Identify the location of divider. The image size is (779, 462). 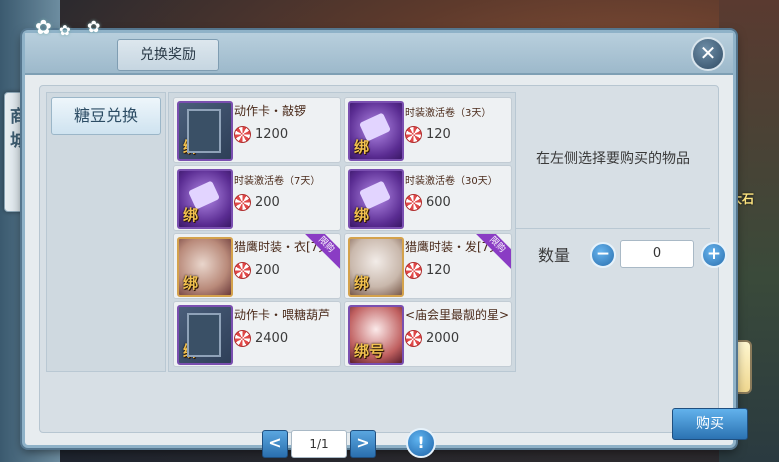
(613, 228).